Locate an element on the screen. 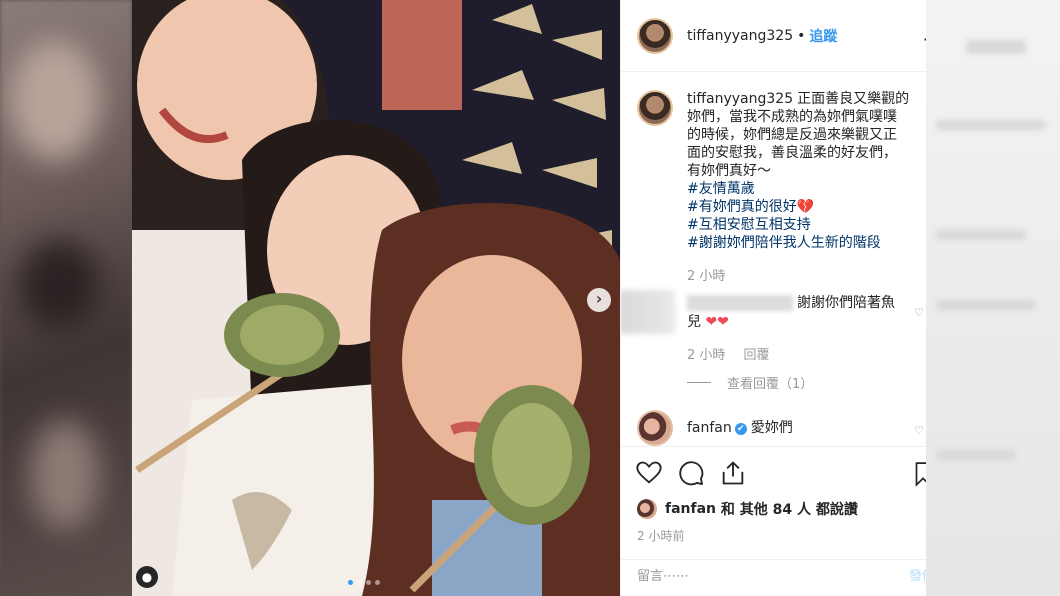 This screenshot has width=1060, height=596. likes-first-user: fanfan is located at coordinates (690, 509).